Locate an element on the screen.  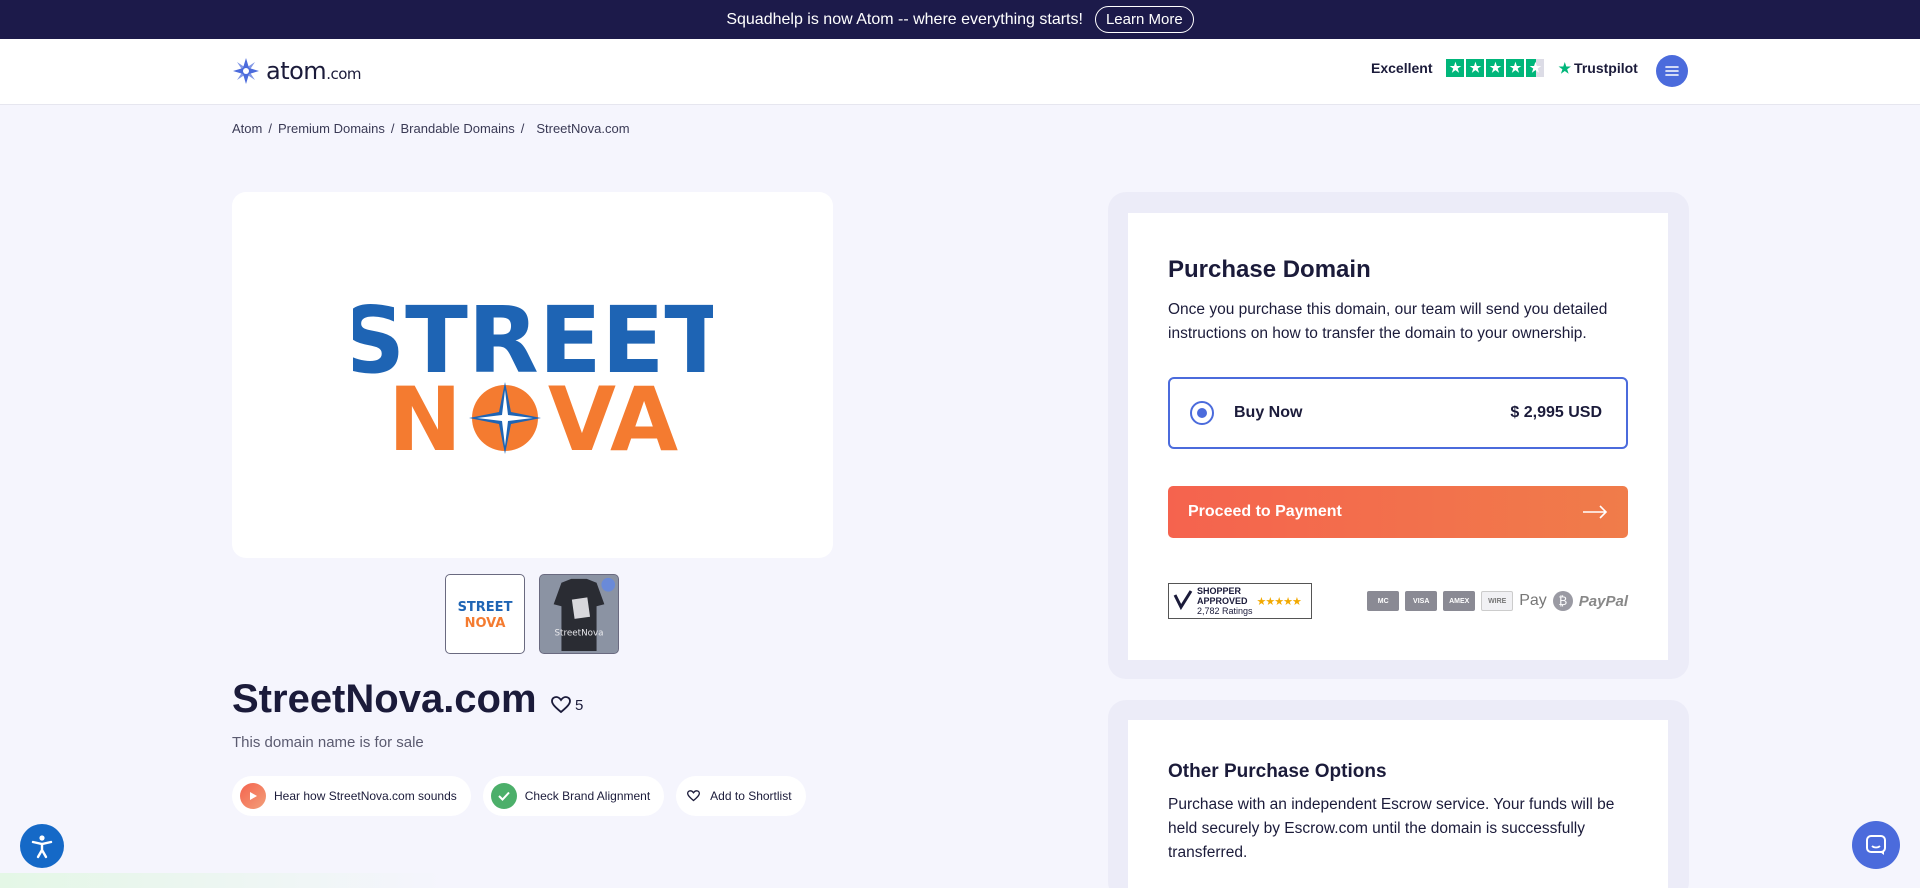
logo-text-n: N is located at coordinates (425, 414).